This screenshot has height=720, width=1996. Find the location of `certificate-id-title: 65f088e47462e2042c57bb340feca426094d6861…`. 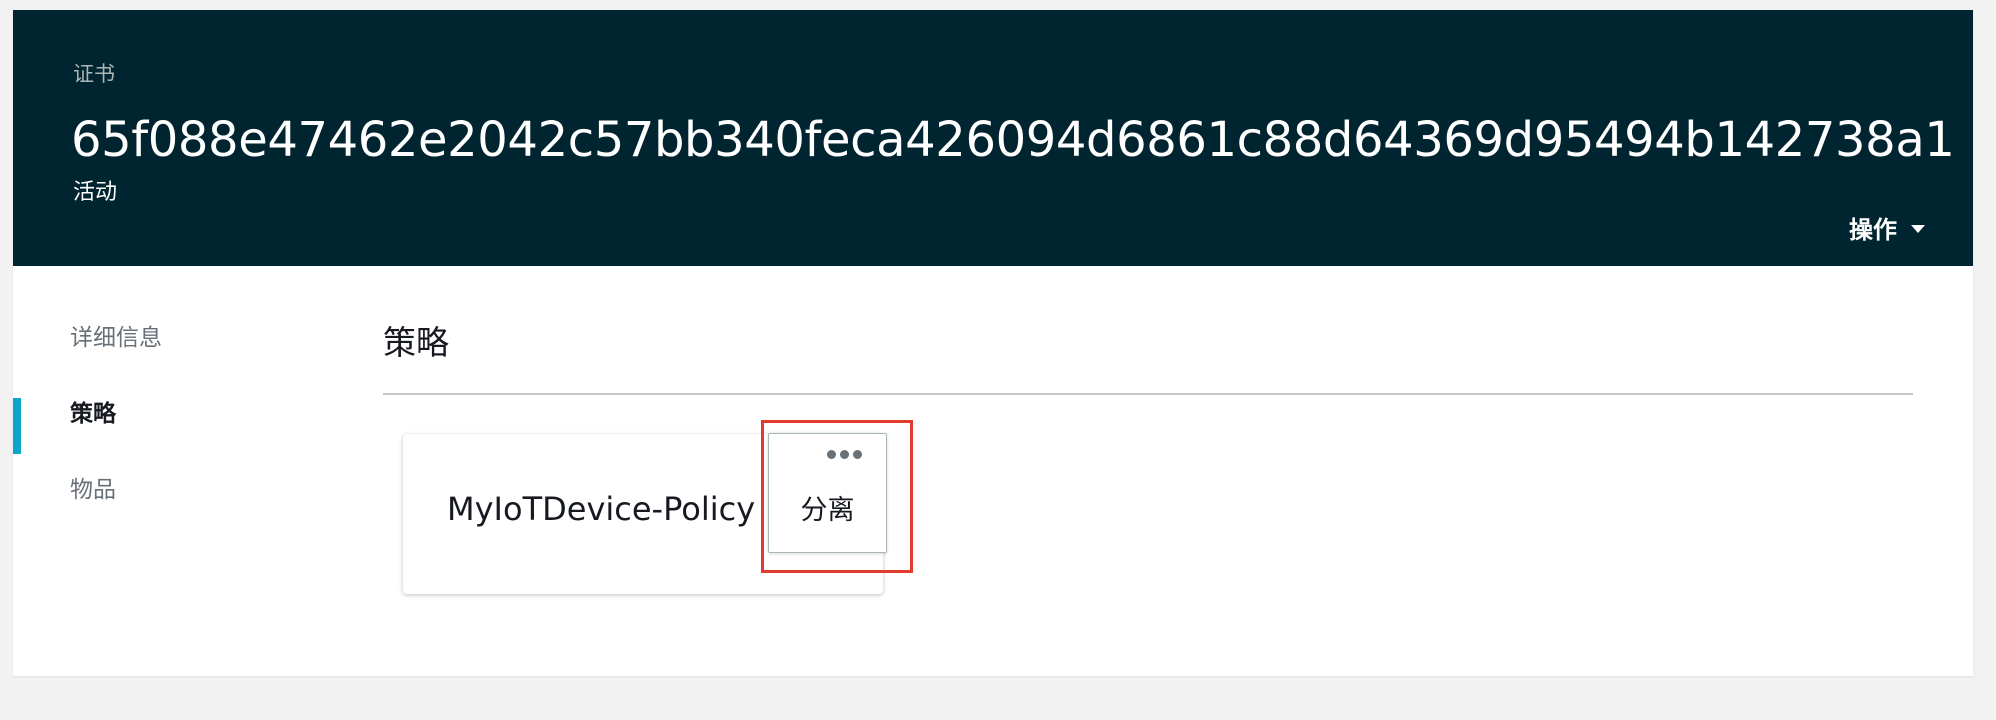

certificate-id-title: 65f088e47462e2042c57bb340feca426094d6861… is located at coordinates (1013, 140).